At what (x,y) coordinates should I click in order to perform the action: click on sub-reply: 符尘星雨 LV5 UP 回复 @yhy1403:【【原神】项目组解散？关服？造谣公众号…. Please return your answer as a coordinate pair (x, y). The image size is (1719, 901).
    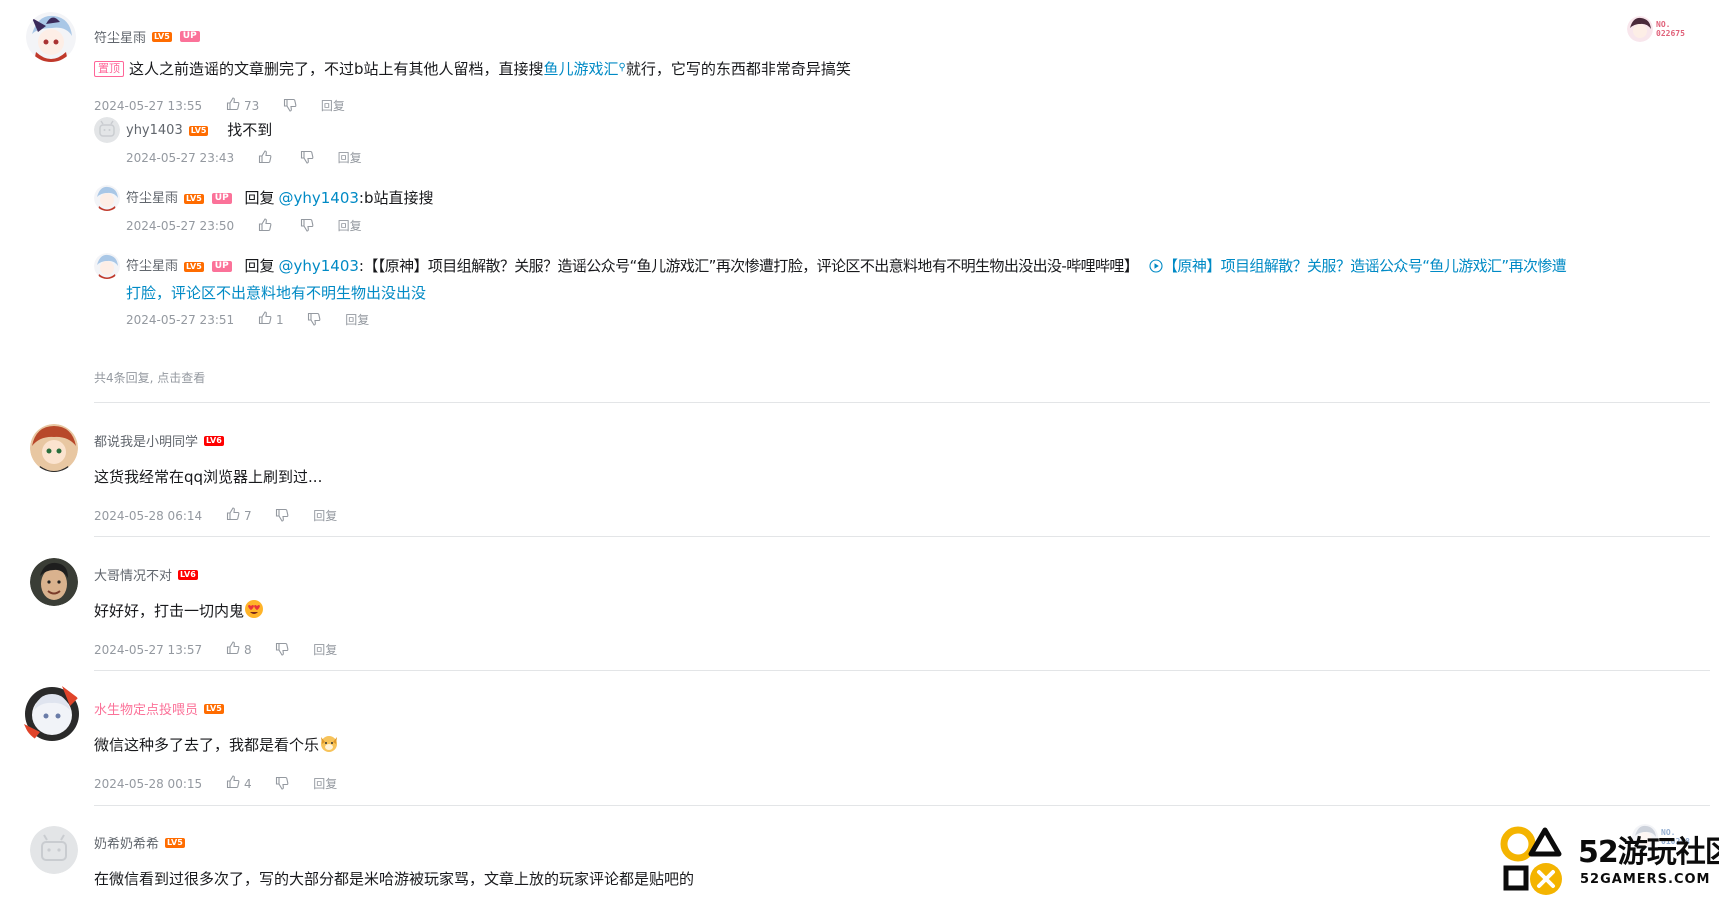
    Looking at the image, I should click on (902, 291).